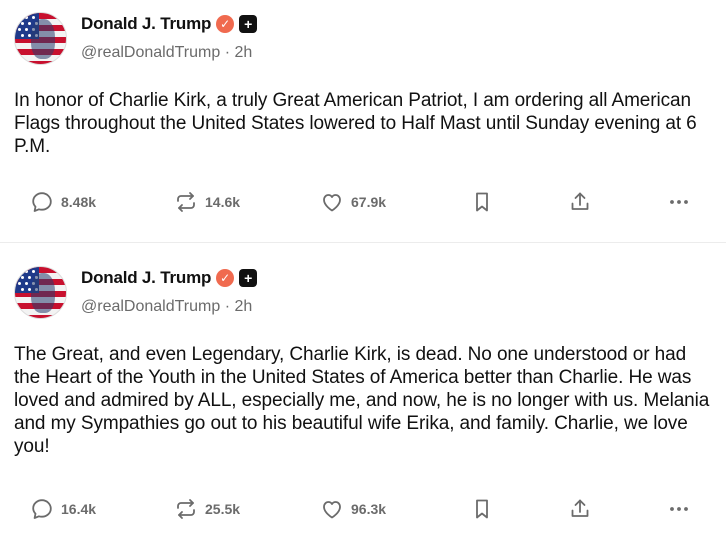 The height and width of the screenshot is (538, 726). What do you see at coordinates (223, 509) in the screenshot?
I see `retruth-count: 25.5k` at bounding box center [223, 509].